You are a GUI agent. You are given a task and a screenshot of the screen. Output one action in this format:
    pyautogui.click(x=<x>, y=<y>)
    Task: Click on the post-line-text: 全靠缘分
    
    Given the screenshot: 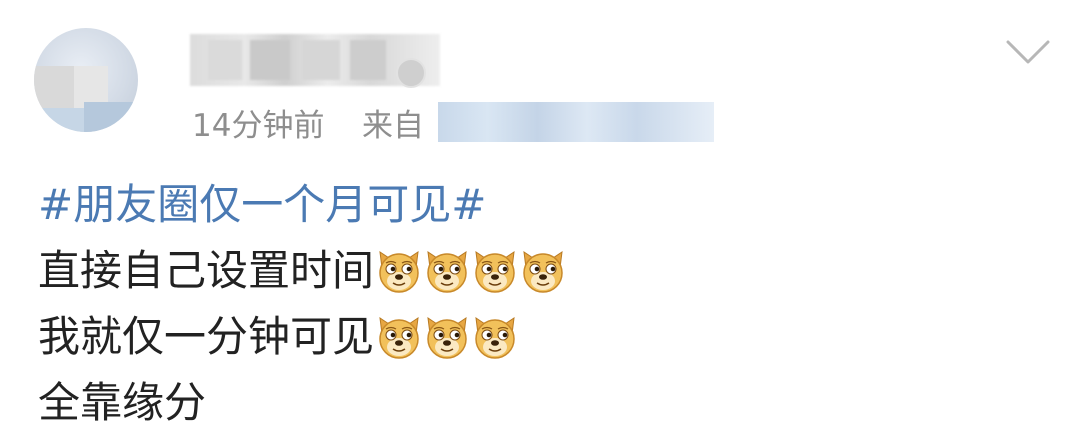 What is the action you would take?
    pyautogui.click(x=122, y=402)
    